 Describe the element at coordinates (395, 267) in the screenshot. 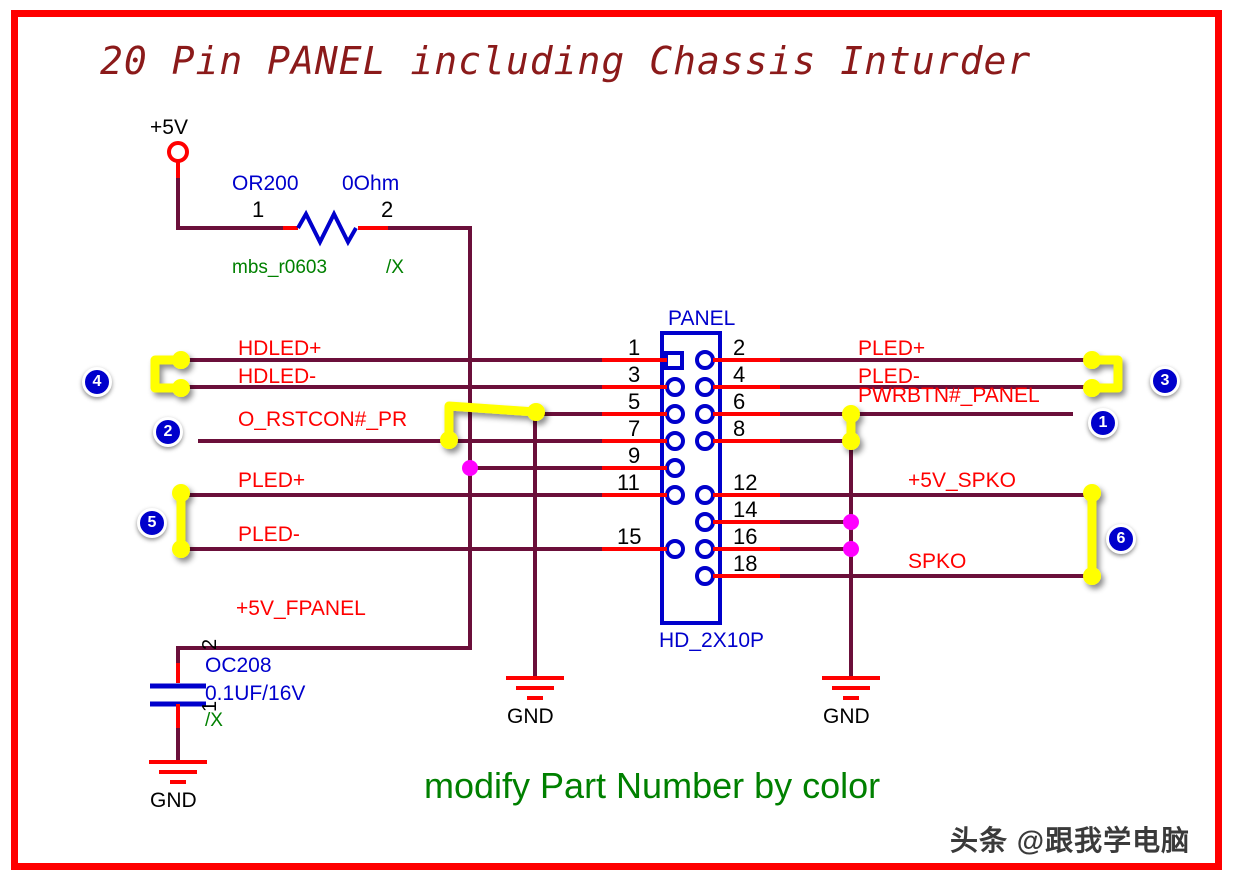

I see `resistor-variant: /X` at that location.